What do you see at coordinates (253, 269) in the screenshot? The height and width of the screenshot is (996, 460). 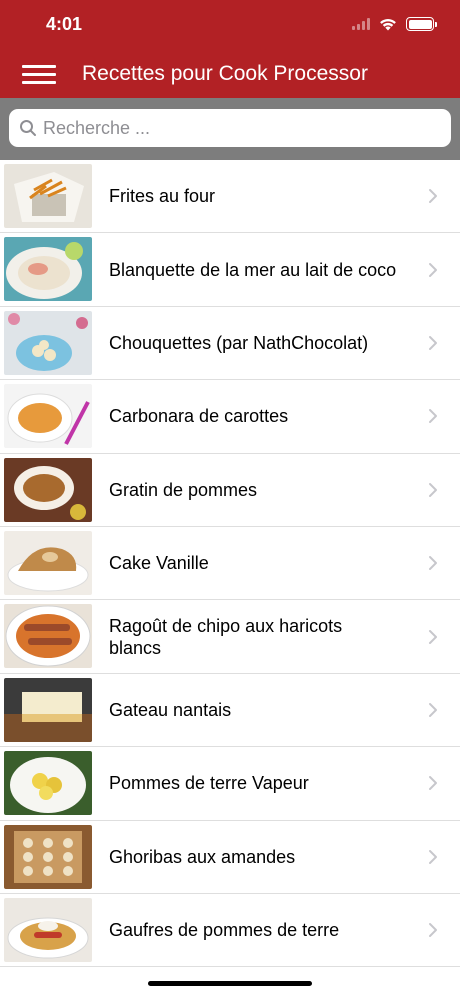 I see `recipe-title: Blanquette de la mer au lait de coco` at bounding box center [253, 269].